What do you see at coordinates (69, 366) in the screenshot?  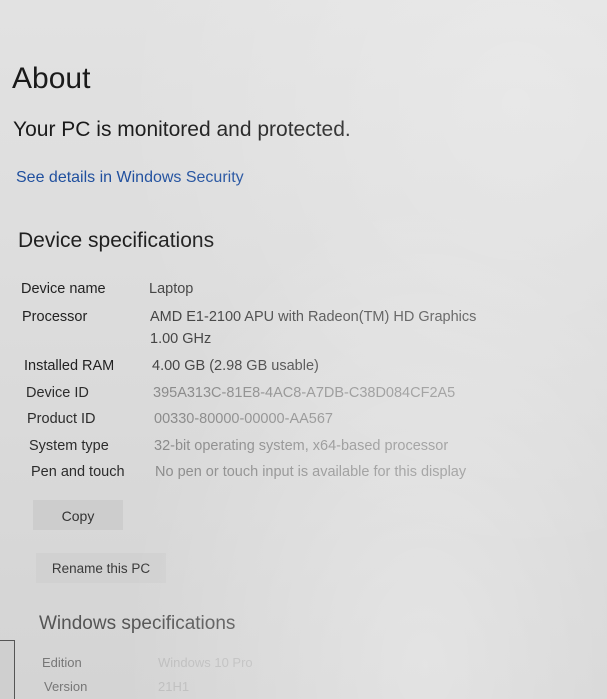 I see `spec-key: Installed RAM` at bounding box center [69, 366].